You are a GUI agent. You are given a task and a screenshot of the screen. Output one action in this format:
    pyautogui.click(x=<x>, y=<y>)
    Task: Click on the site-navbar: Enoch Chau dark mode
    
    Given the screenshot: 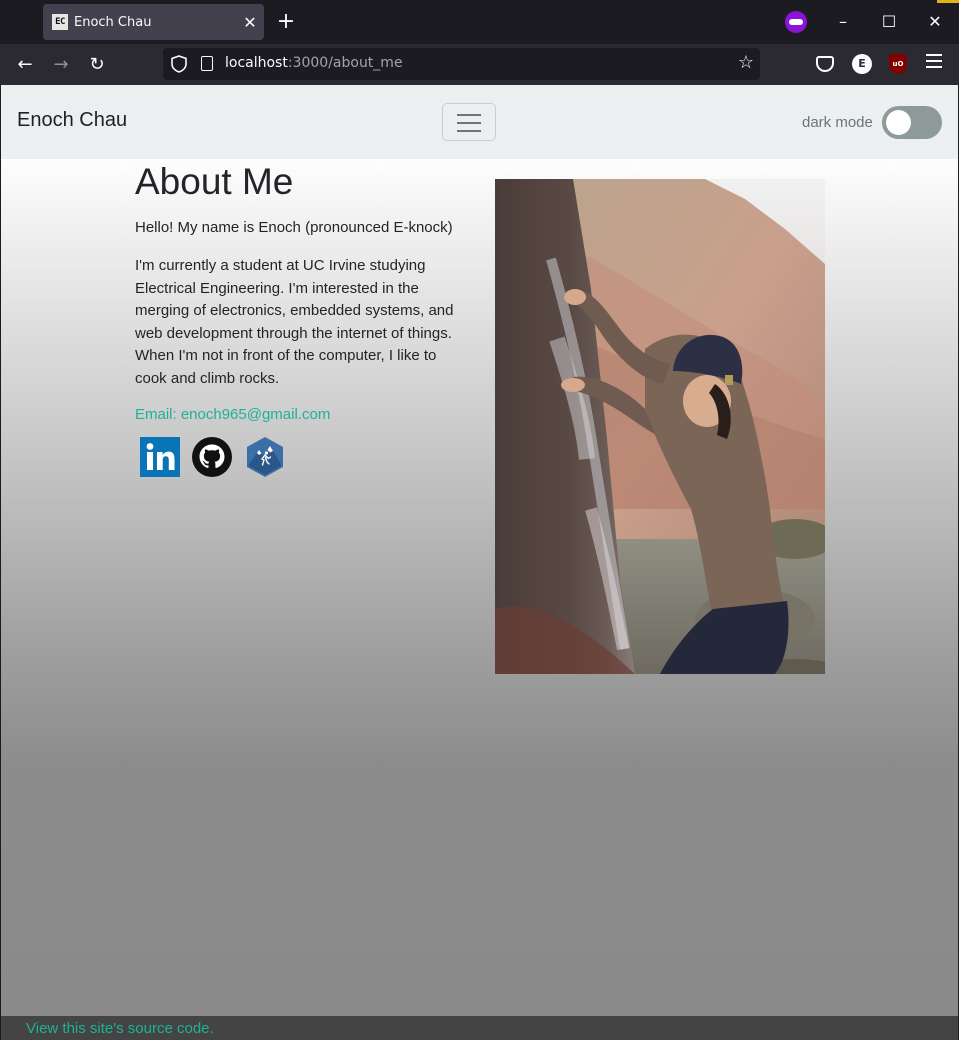 What is the action you would take?
    pyautogui.click(x=479, y=122)
    